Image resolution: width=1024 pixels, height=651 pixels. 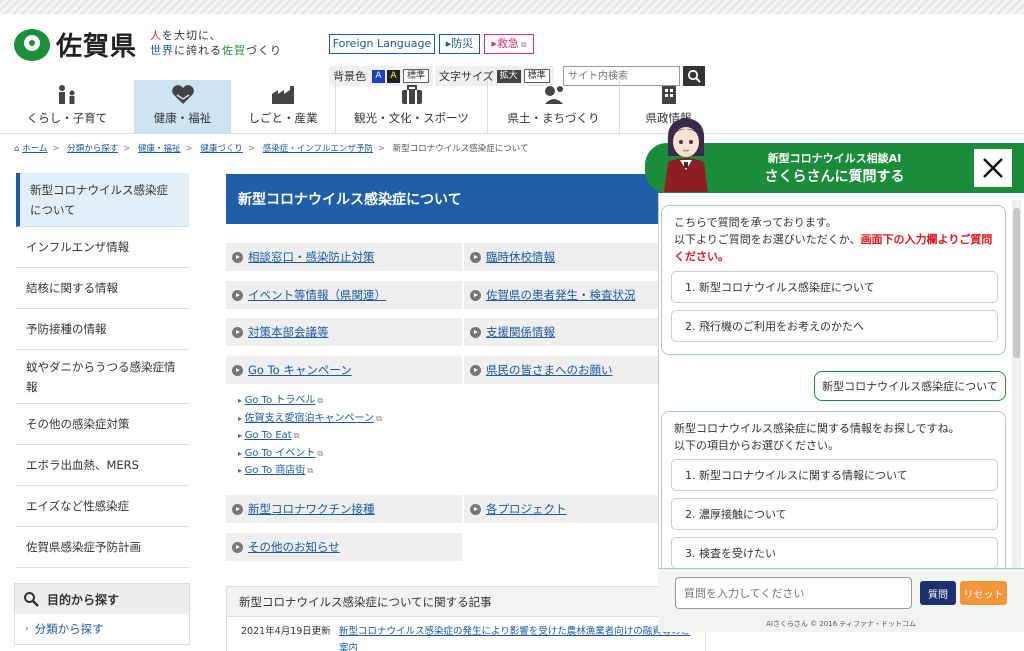 What do you see at coordinates (102, 247) in the screenshot?
I see `sidebar-item-influenza: インフルエンザ情報` at bounding box center [102, 247].